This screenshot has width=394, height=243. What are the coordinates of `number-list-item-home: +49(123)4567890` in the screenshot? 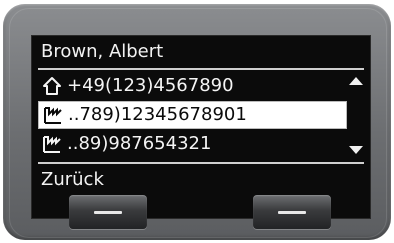 It's located at (192, 86).